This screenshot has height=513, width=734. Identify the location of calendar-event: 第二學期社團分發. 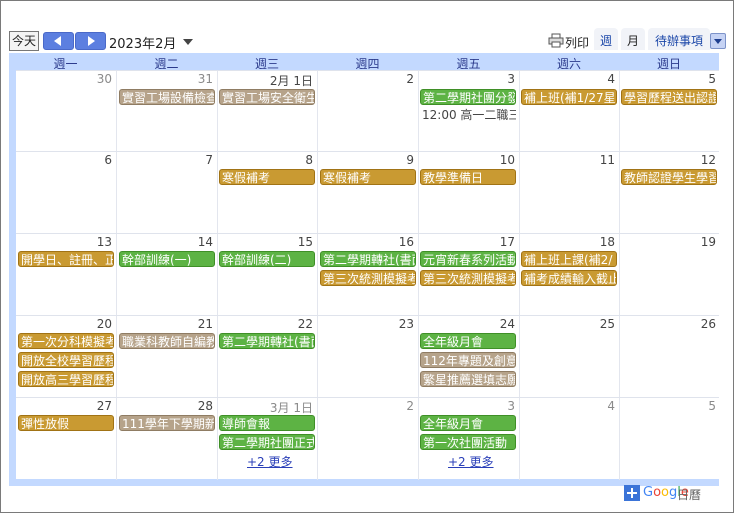
(468, 97).